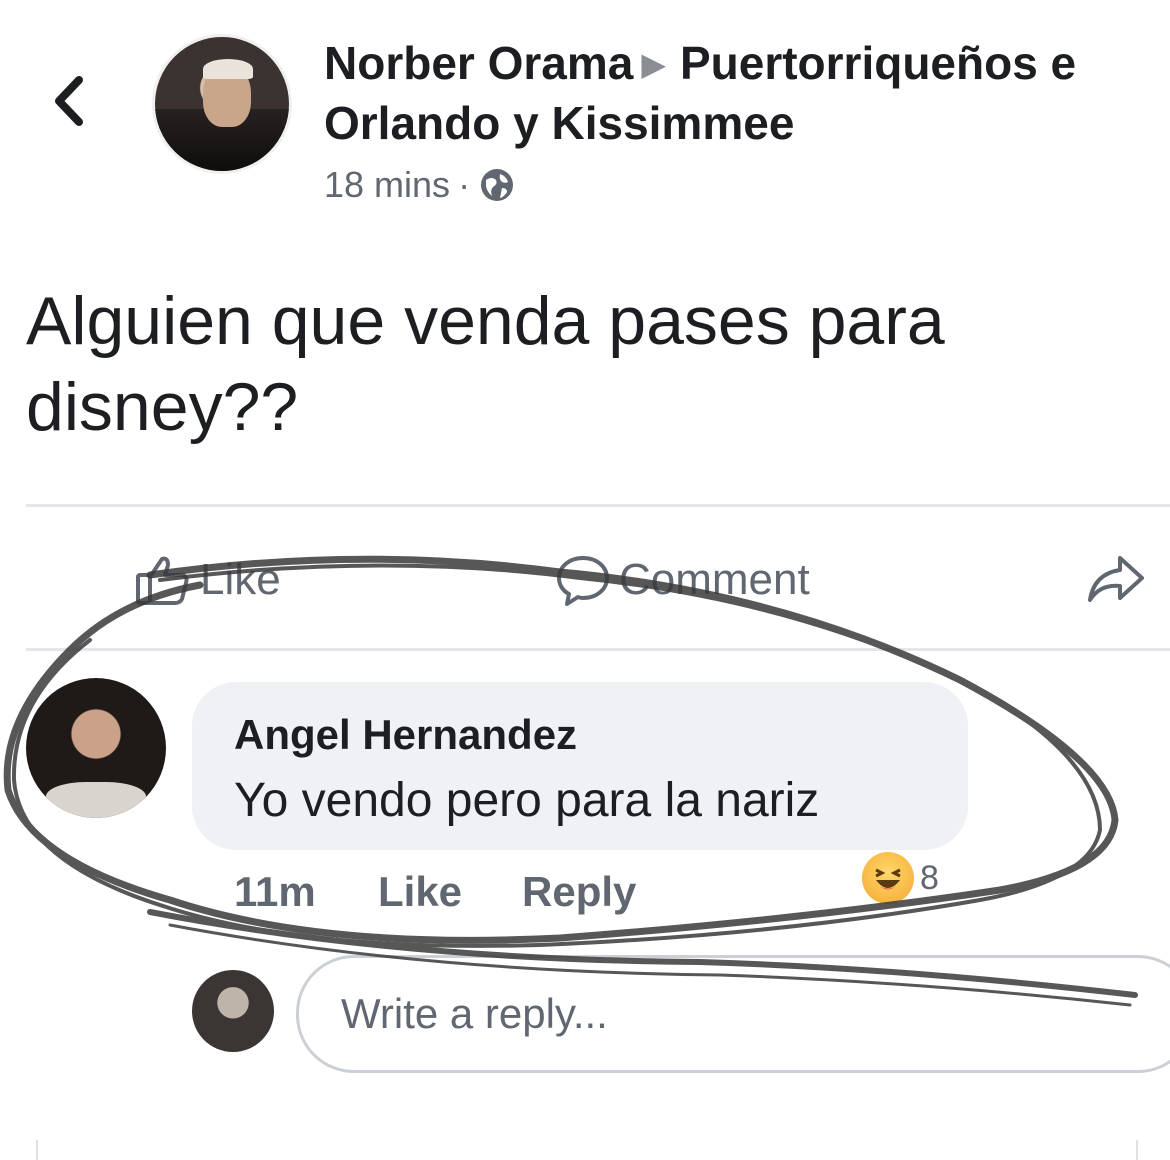  What do you see at coordinates (222, 104) in the screenshot?
I see `author-avatar` at bounding box center [222, 104].